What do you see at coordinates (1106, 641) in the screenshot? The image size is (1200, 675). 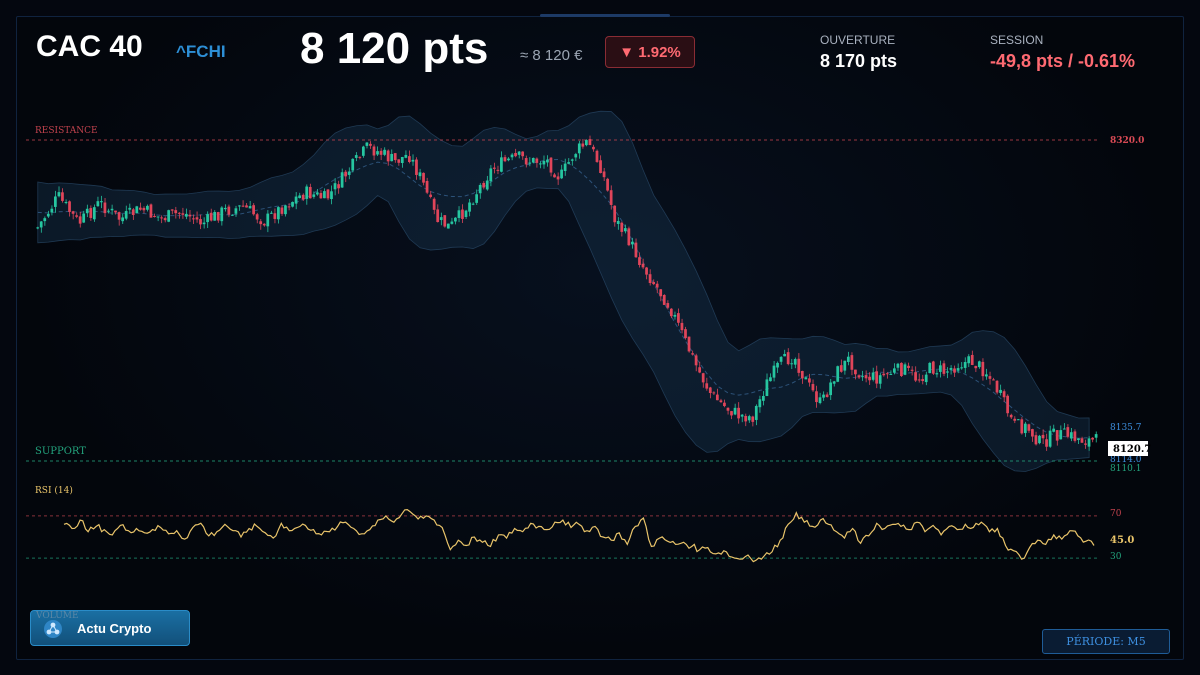 I see `periode-button: PÉRIODE: M5` at bounding box center [1106, 641].